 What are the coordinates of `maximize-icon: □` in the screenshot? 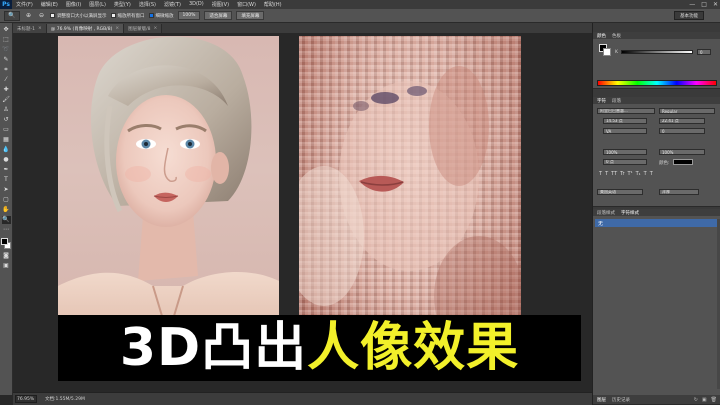 It's located at (704, 4).